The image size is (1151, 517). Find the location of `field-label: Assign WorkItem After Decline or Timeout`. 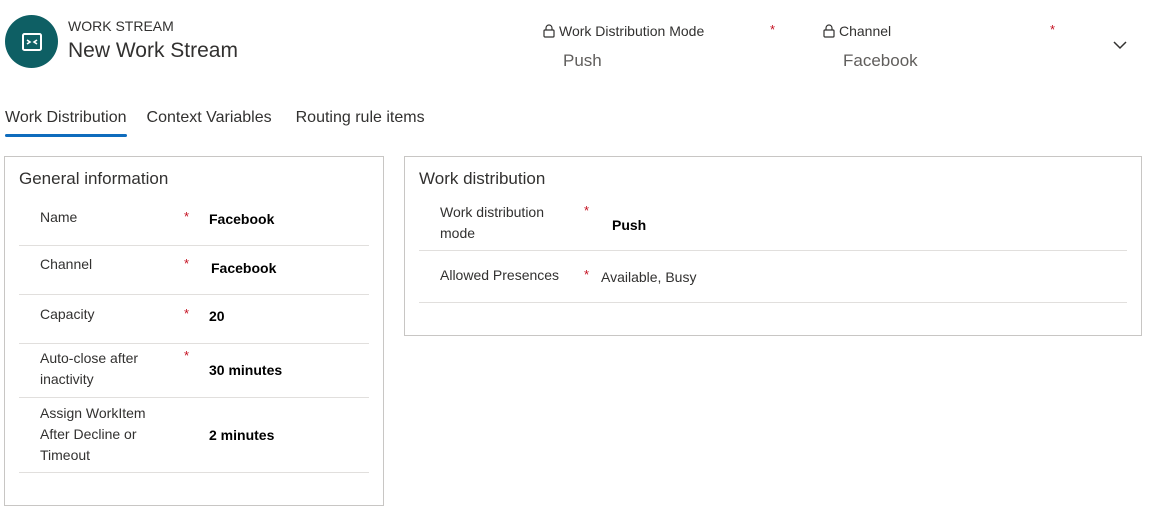

field-label: Assign WorkItem After Decline or Timeout is located at coordinates (93, 434).